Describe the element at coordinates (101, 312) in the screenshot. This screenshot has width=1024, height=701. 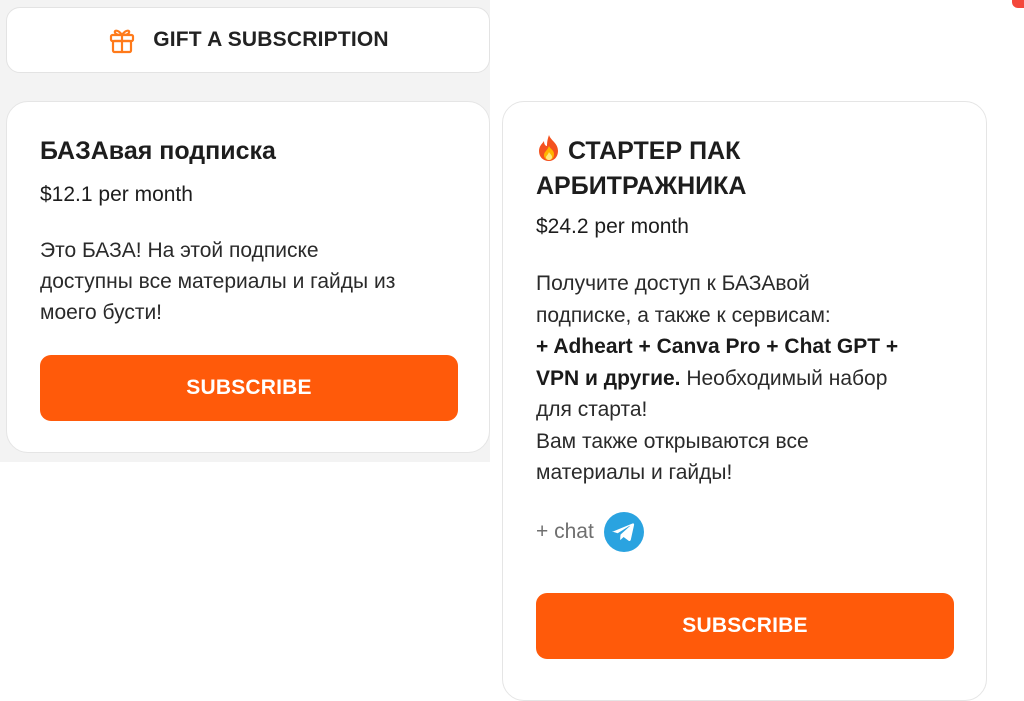
I see `tier-description-line: моего бусти!` at that location.